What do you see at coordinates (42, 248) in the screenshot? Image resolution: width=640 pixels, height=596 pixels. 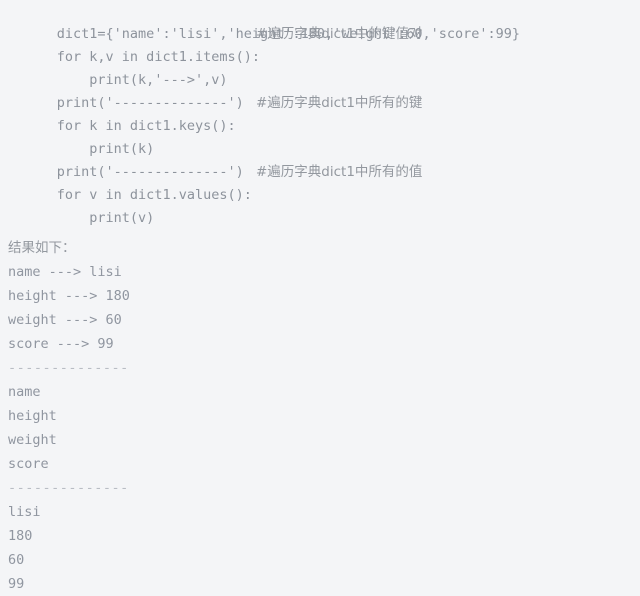 I see `output-heading: 结果如下：` at bounding box center [42, 248].